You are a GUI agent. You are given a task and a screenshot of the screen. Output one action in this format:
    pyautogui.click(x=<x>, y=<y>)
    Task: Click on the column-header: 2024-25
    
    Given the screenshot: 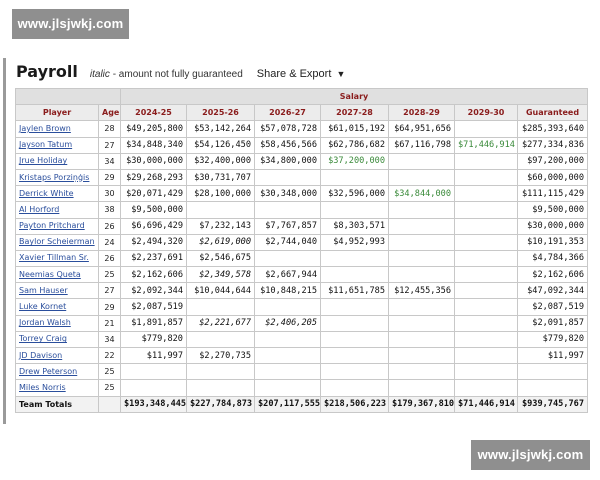 What is the action you would take?
    pyautogui.click(x=153, y=113)
    